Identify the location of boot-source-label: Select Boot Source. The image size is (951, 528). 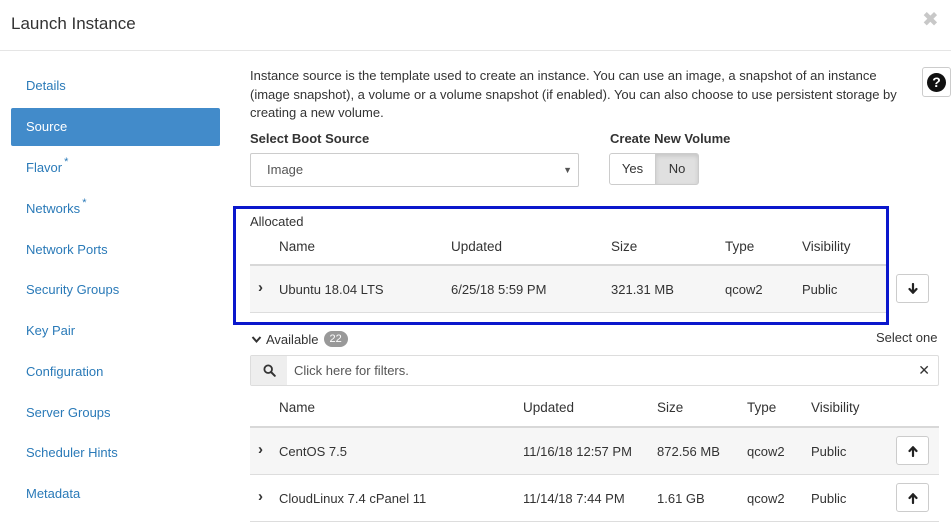
(310, 138).